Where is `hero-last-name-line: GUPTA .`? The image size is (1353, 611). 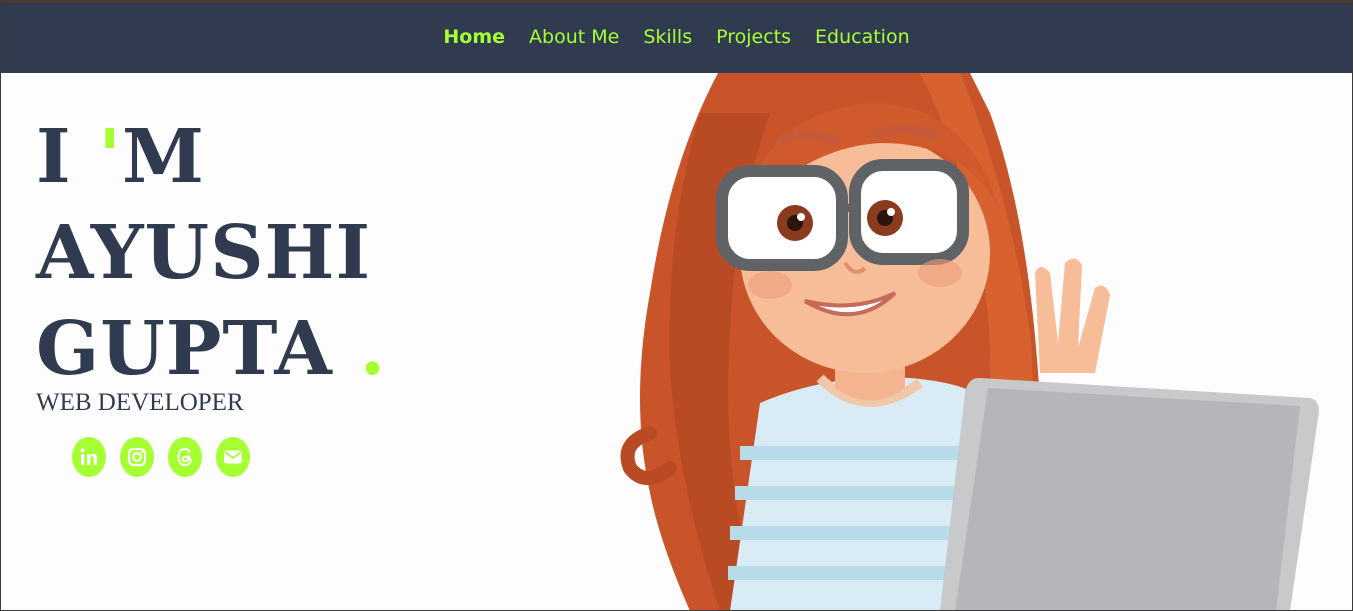 hero-last-name-line: GUPTA . is located at coordinates (211, 349).